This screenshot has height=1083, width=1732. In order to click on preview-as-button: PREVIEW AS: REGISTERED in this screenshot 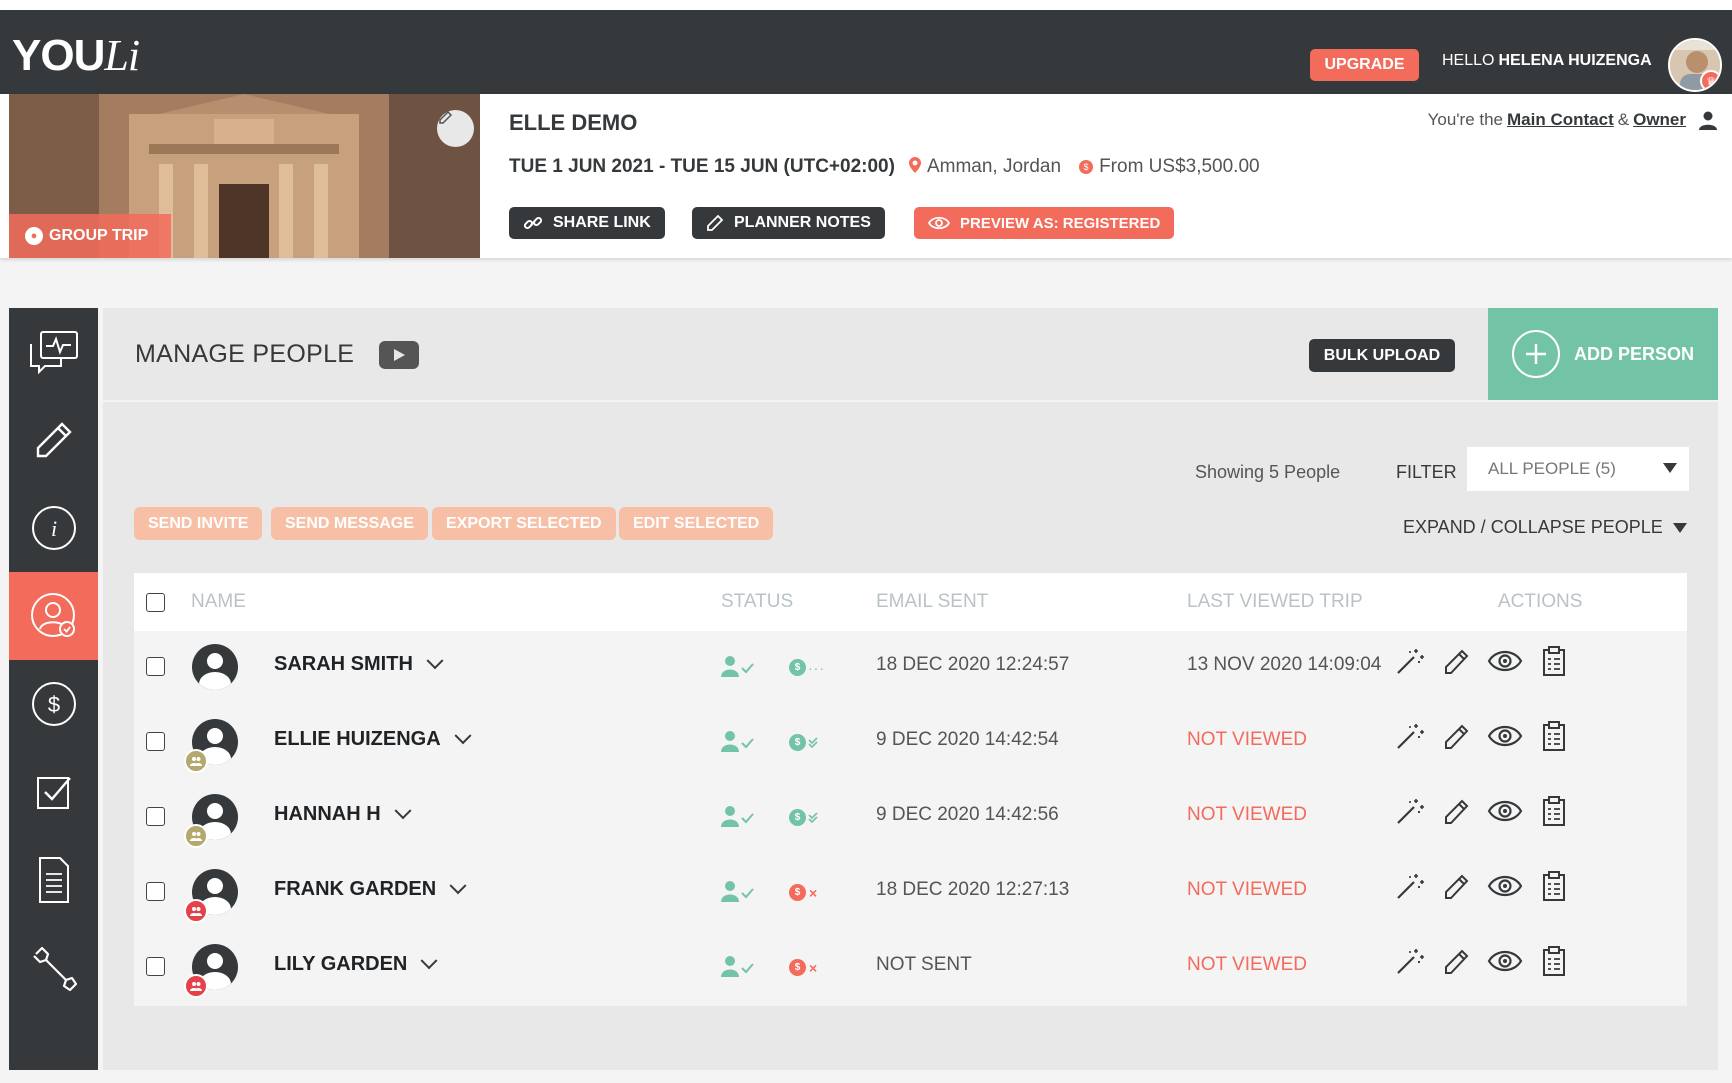, I will do `click(1044, 223)`.